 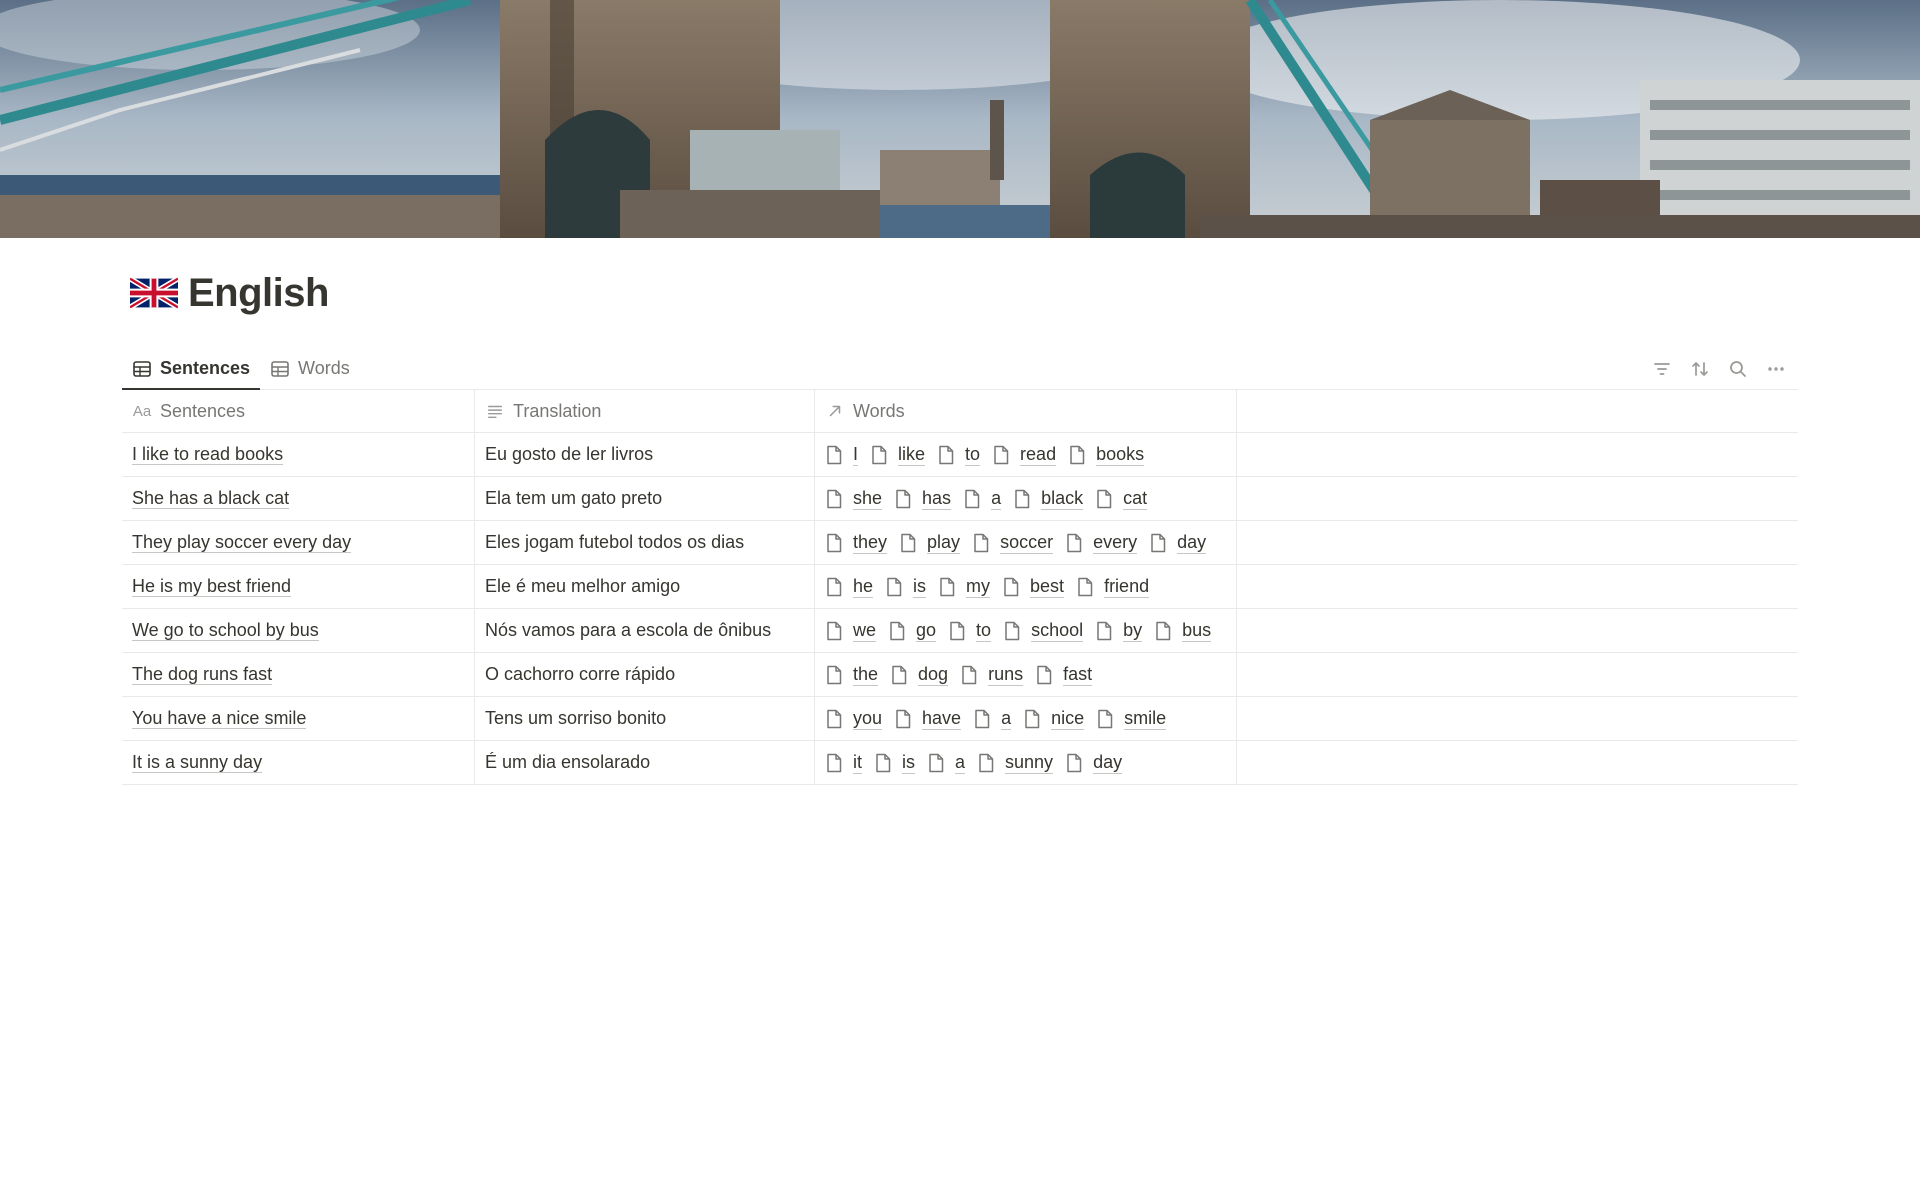 What do you see at coordinates (242, 542) in the screenshot?
I see `sentence-link: They play soccer every day` at bounding box center [242, 542].